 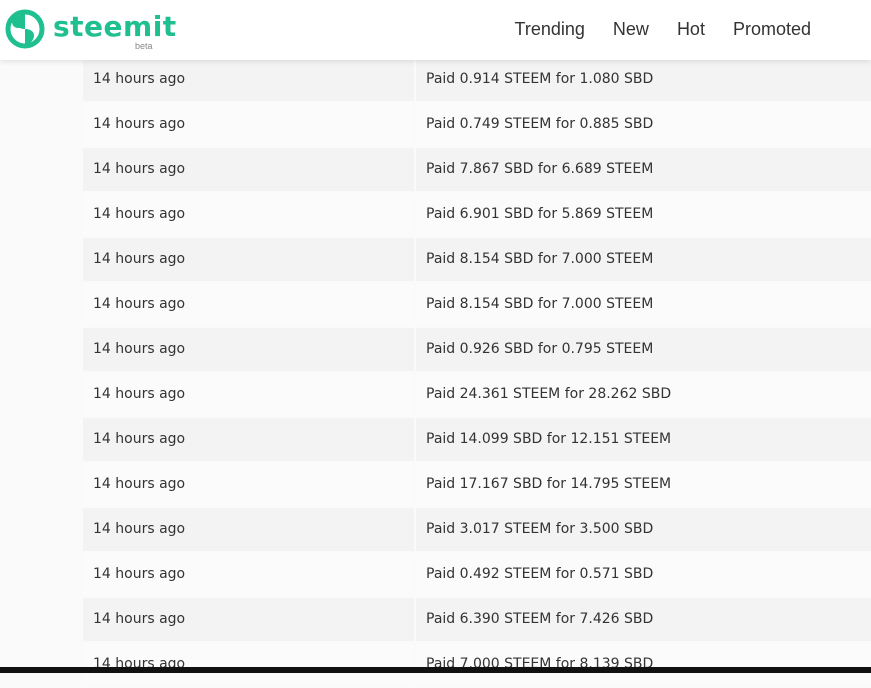 I want to click on steemit-logo-icon, so click(x=25, y=29).